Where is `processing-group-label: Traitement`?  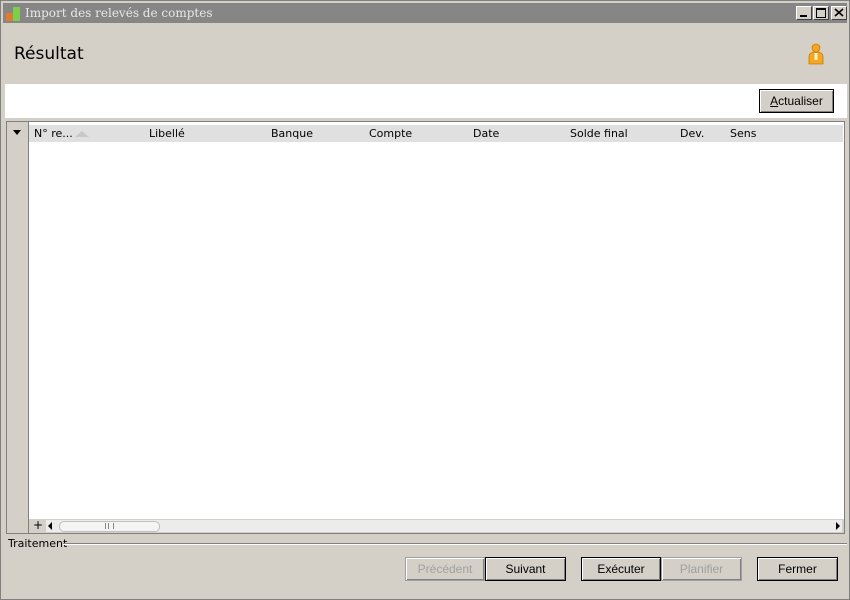 processing-group-label: Traitement is located at coordinates (38, 543).